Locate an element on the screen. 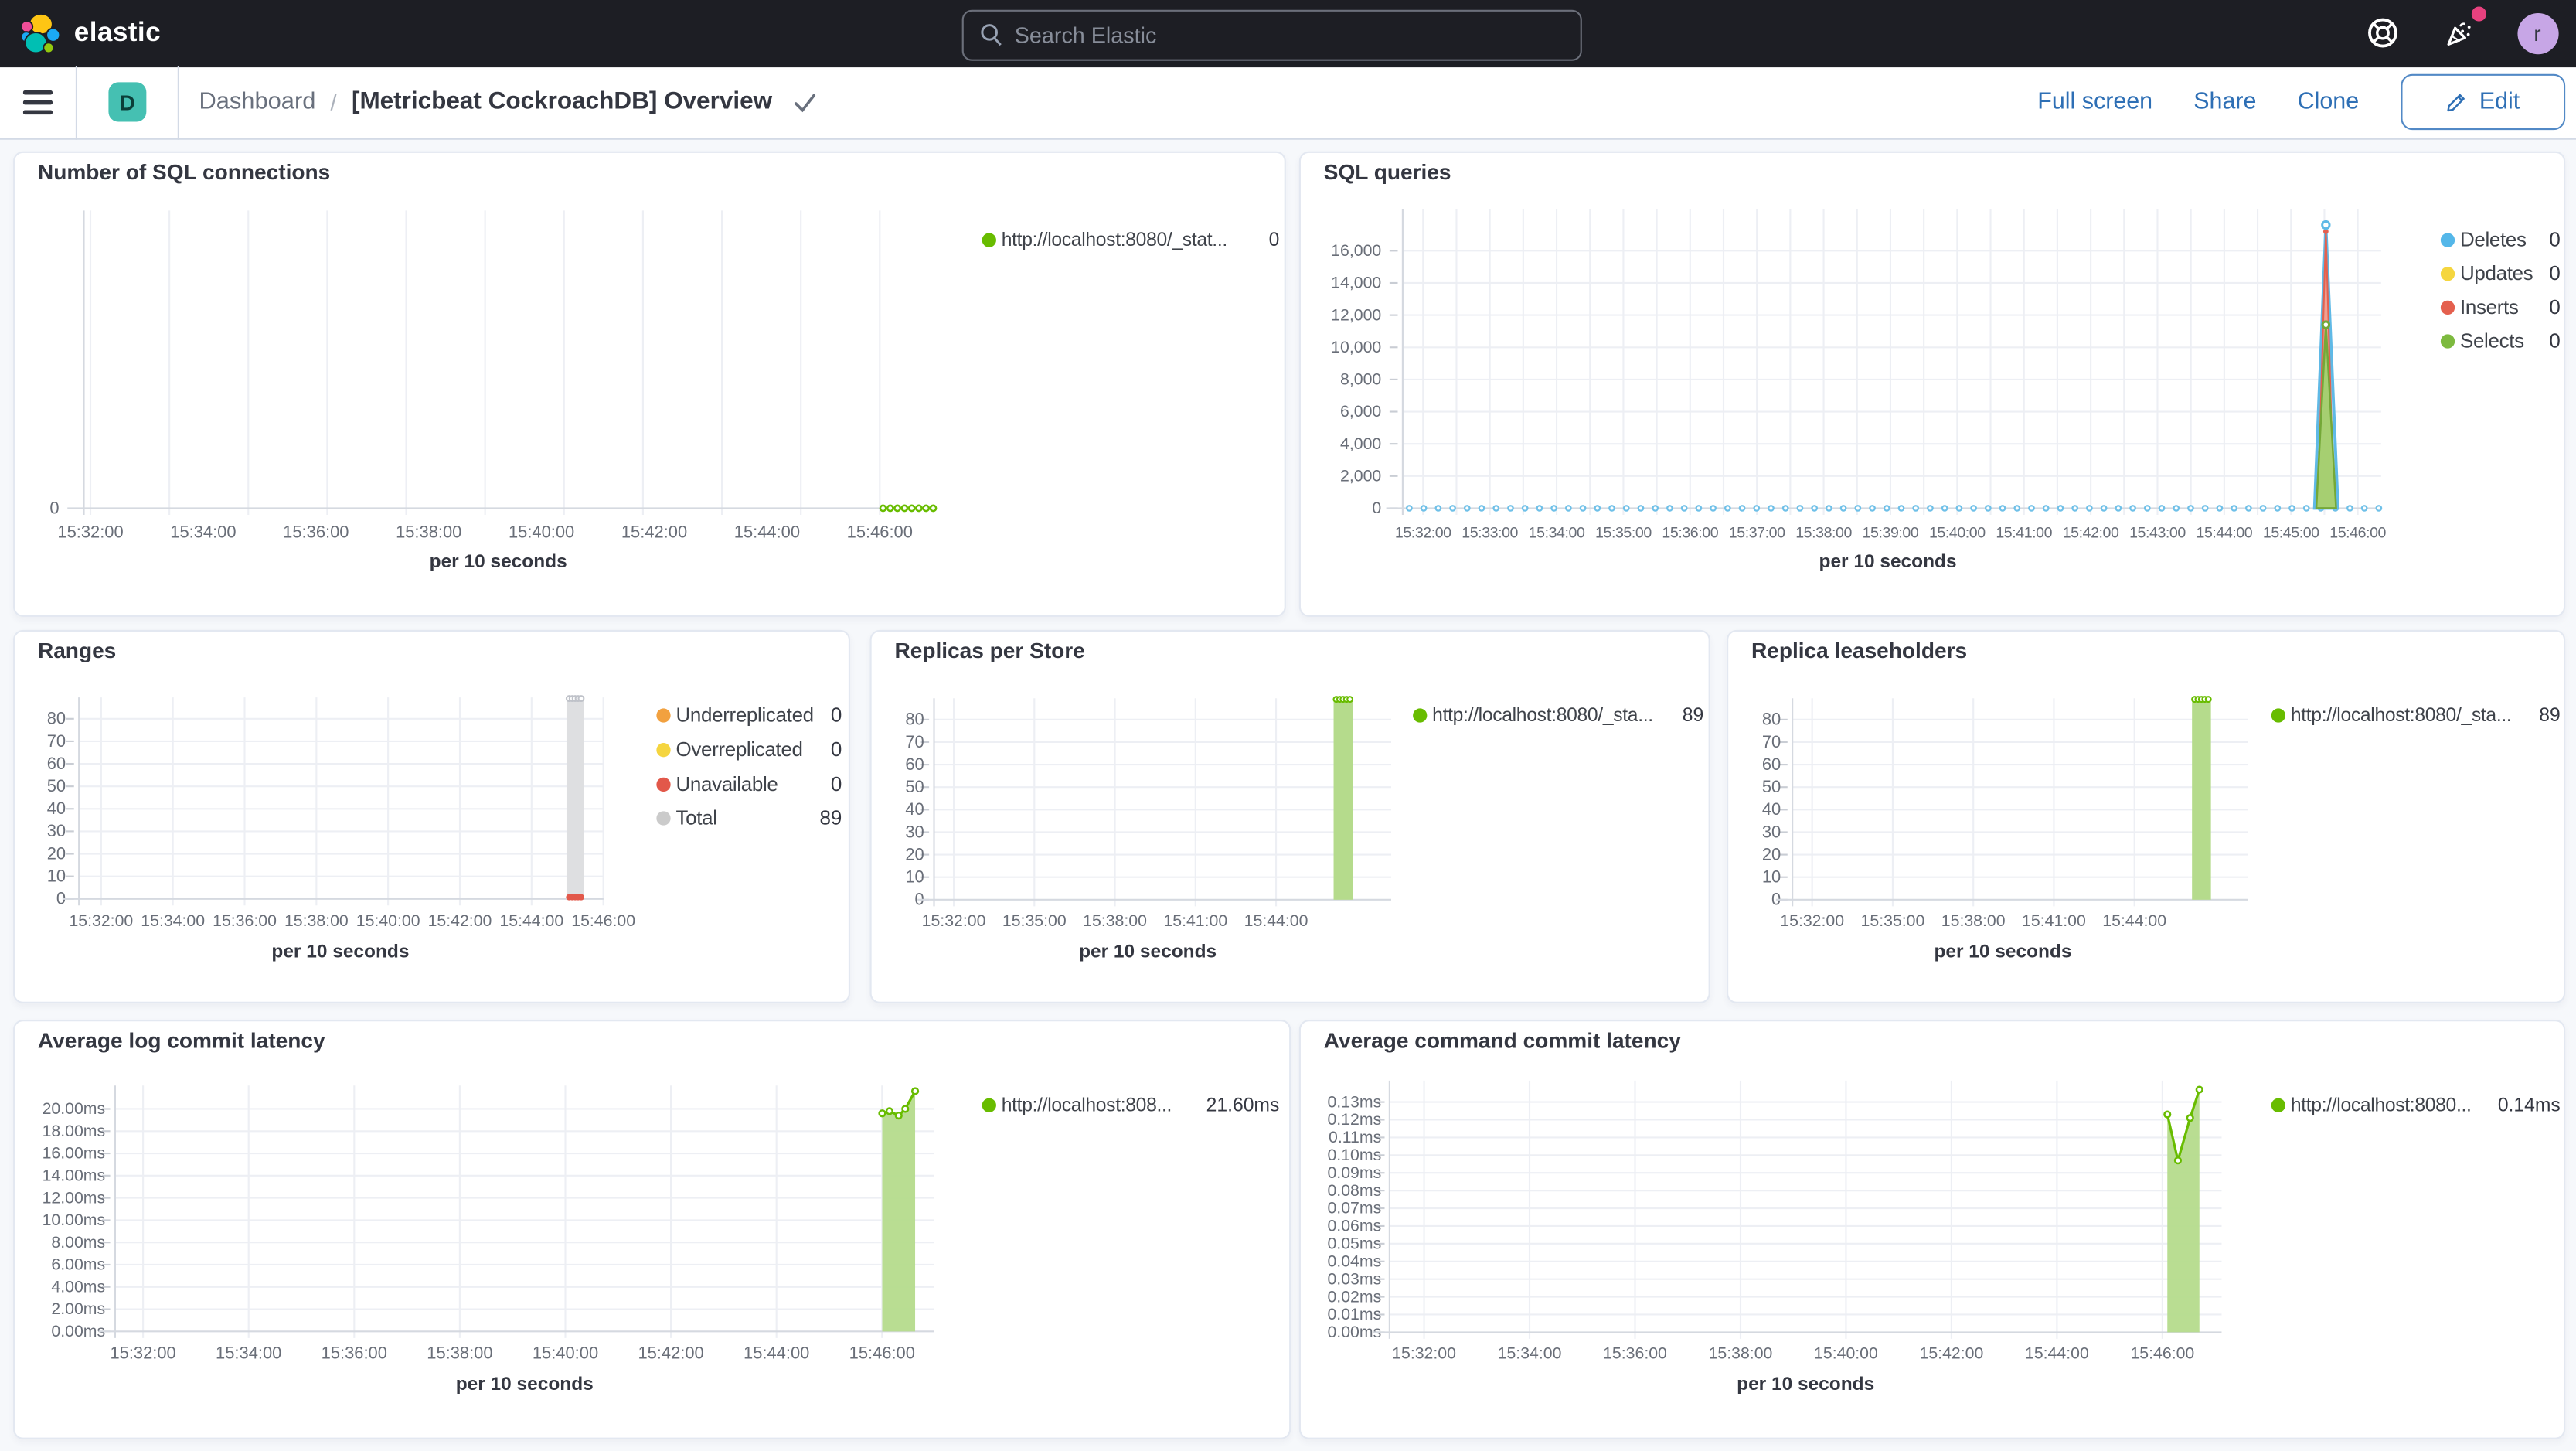 Image resolution: width=2576 pixels, height=1451 pixels. elastic-logo: elastic is located at coordinates (91, 33).